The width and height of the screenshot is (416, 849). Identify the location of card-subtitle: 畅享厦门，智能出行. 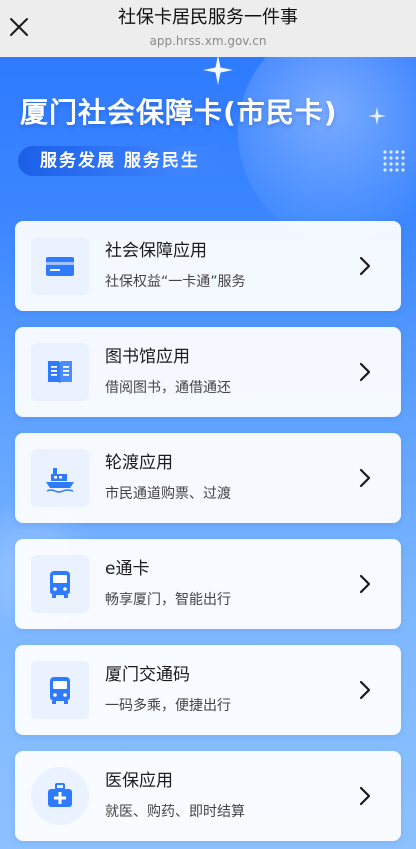
(168, 600).